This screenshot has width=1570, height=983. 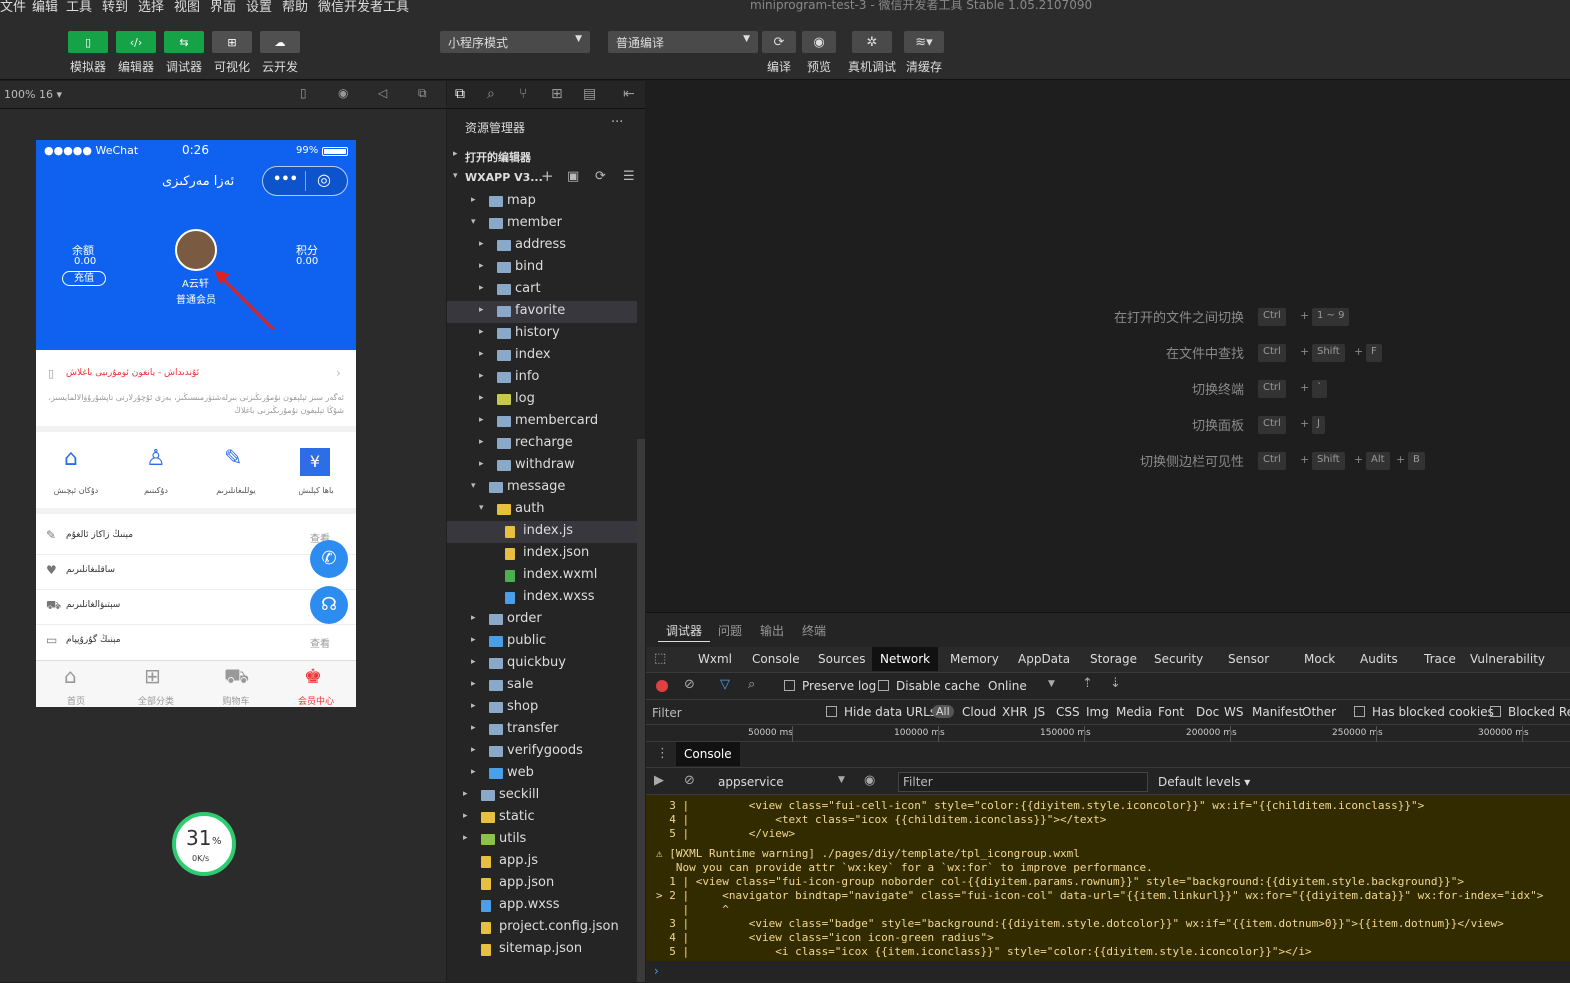 What do you see at coordinates (1233, 712) in the screenshot?
I see `filter-type-ws: WS` at bounding box center [1233, 712].